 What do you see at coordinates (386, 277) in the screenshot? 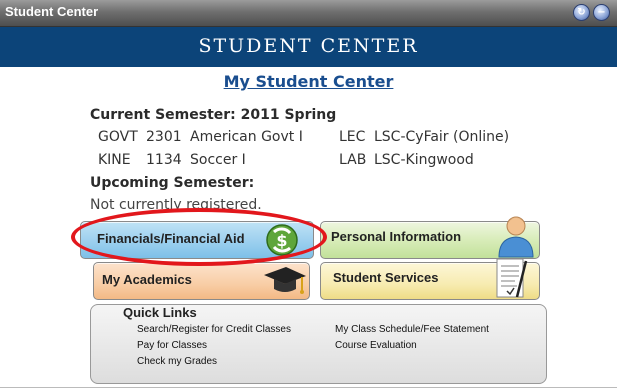
I see `student-services-label: Student Services` at bounding box center [386, 277].